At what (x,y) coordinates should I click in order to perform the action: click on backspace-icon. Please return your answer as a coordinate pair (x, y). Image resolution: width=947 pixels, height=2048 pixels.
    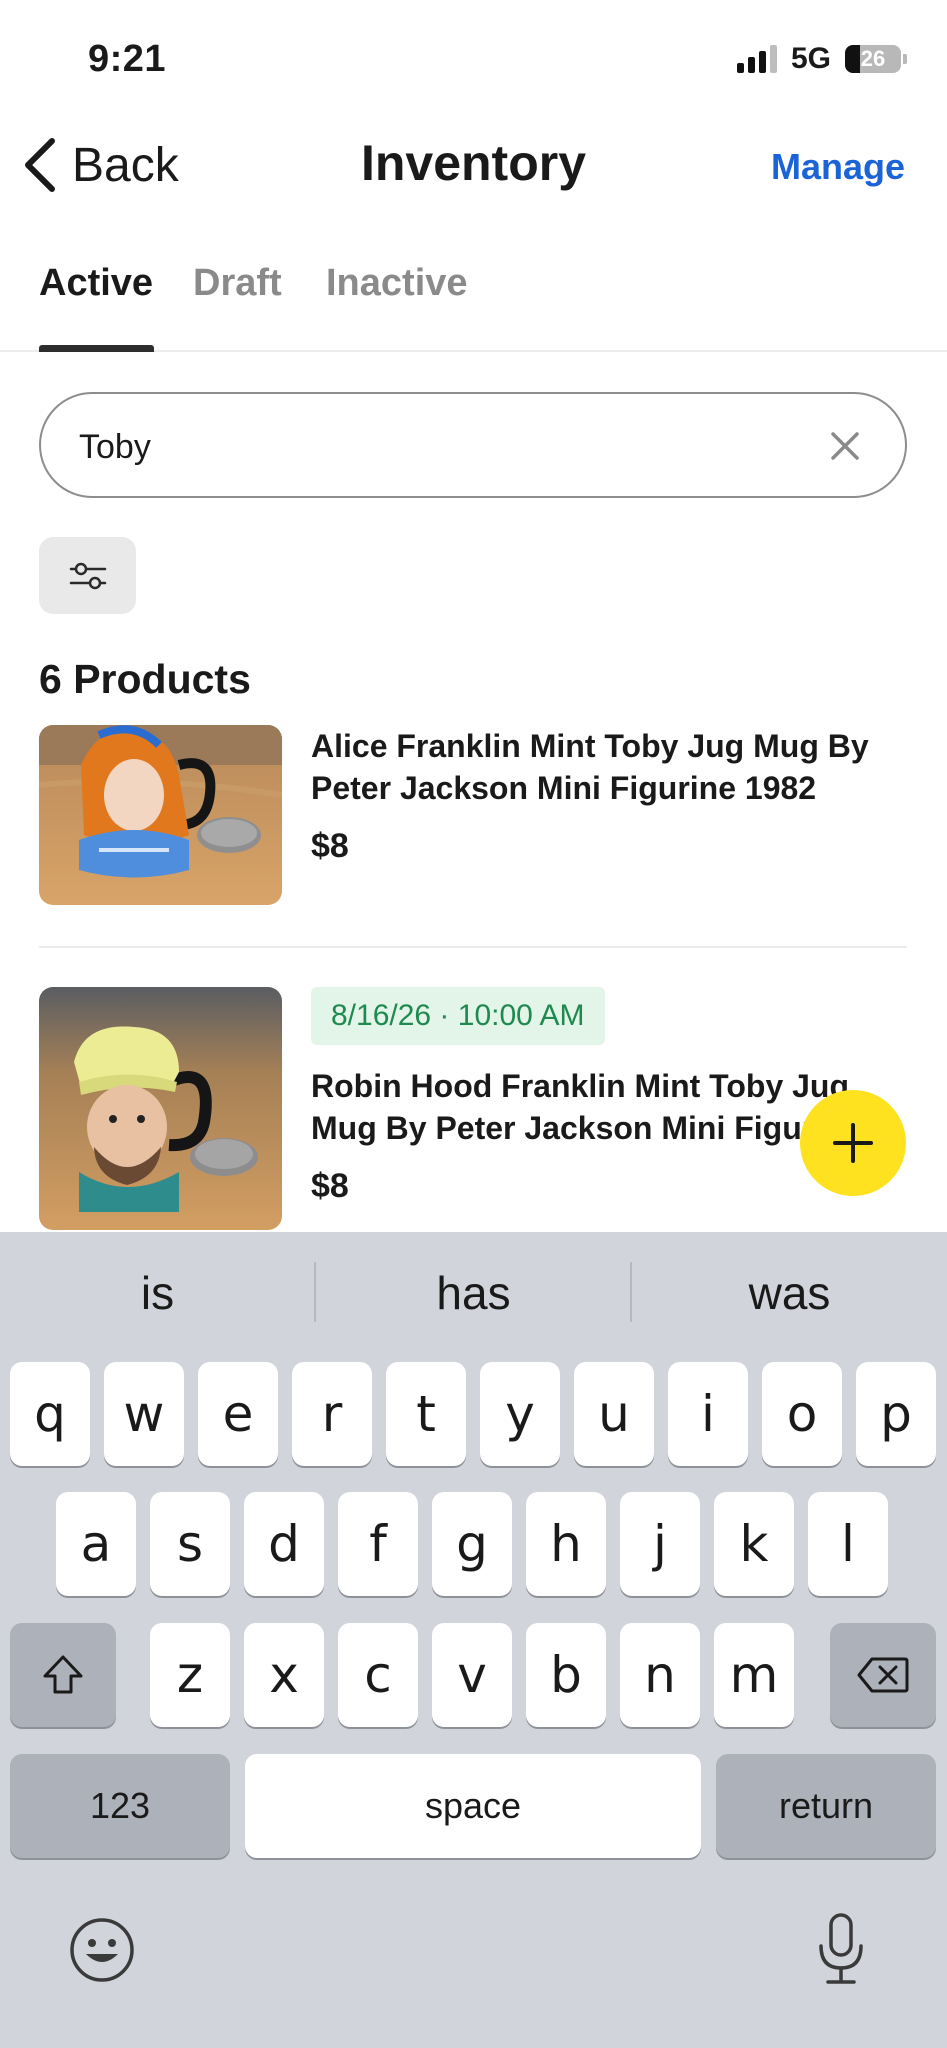
    Looking at the image, I should click on (883, 1675).